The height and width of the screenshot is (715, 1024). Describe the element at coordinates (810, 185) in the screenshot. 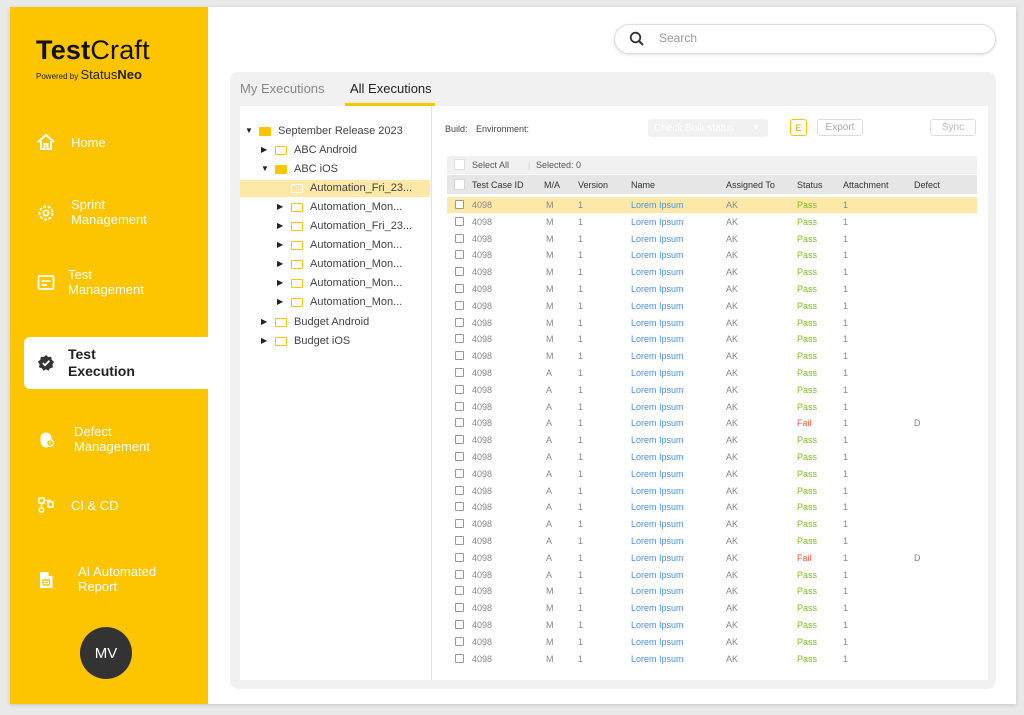

I see `column-status: Status` at that location.